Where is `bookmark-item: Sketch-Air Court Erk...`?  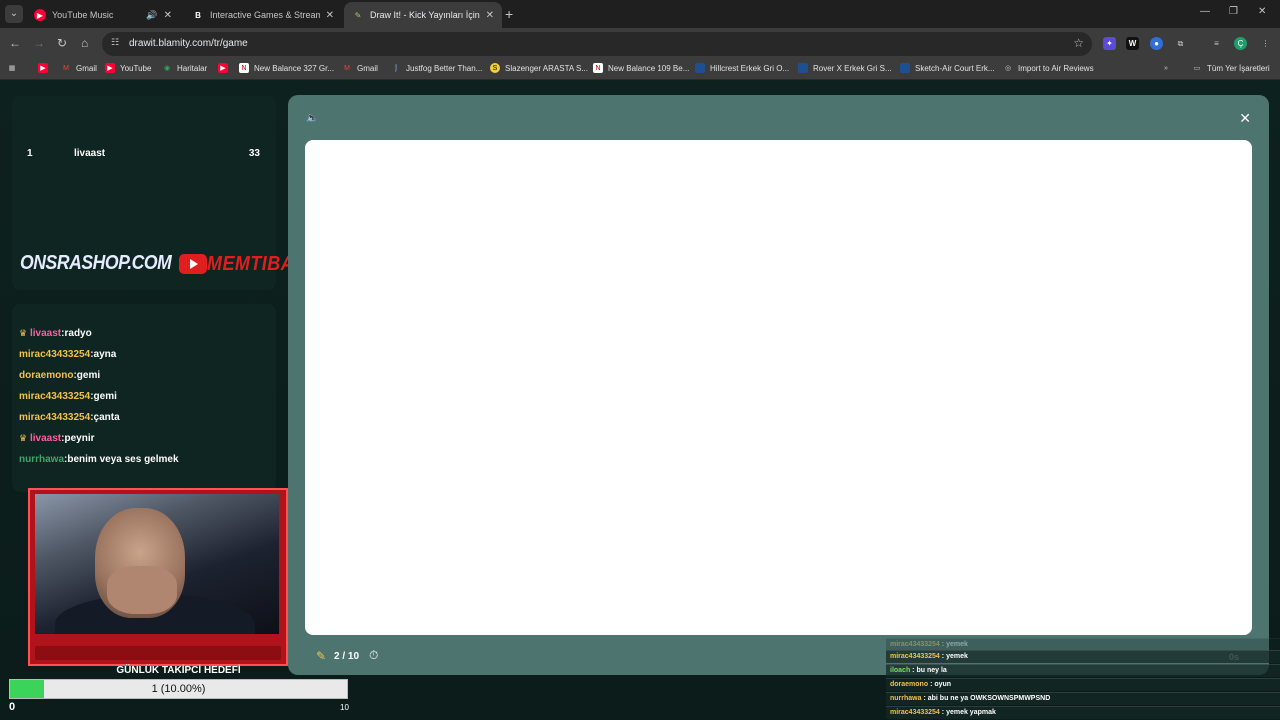
bookmark-item: Sketch-Air Court Erk... is located at coordinates (947, 68).